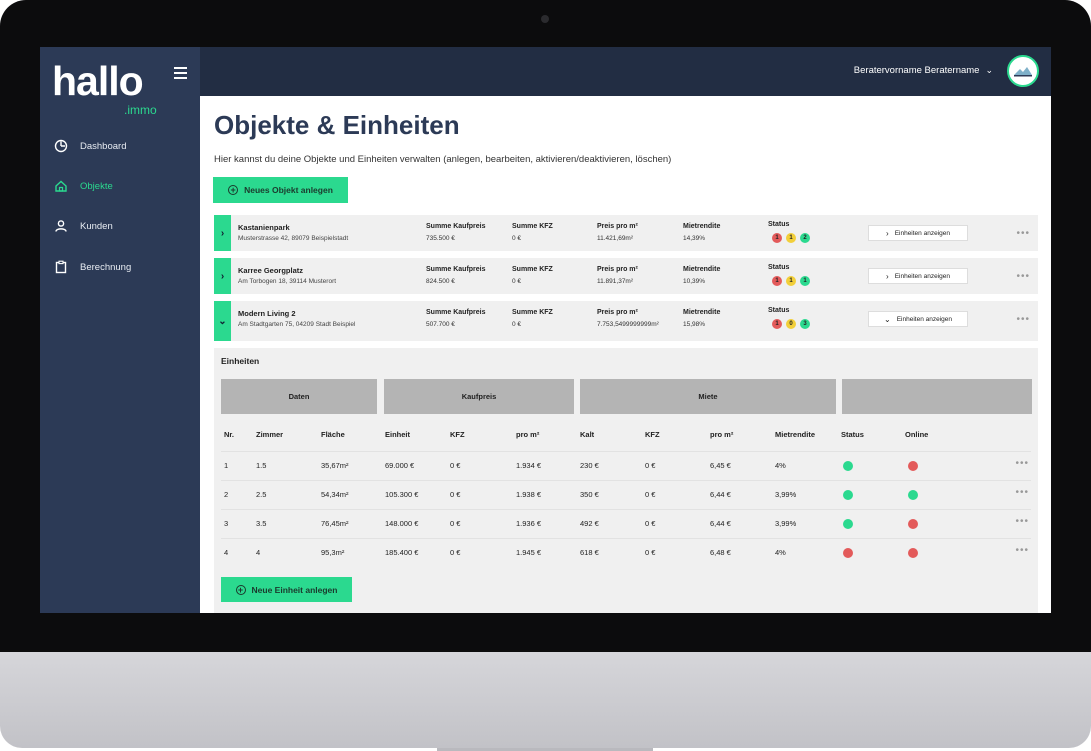  I want to click on new-object-button: + Neues Objekt anlegen, so click(280, 190).